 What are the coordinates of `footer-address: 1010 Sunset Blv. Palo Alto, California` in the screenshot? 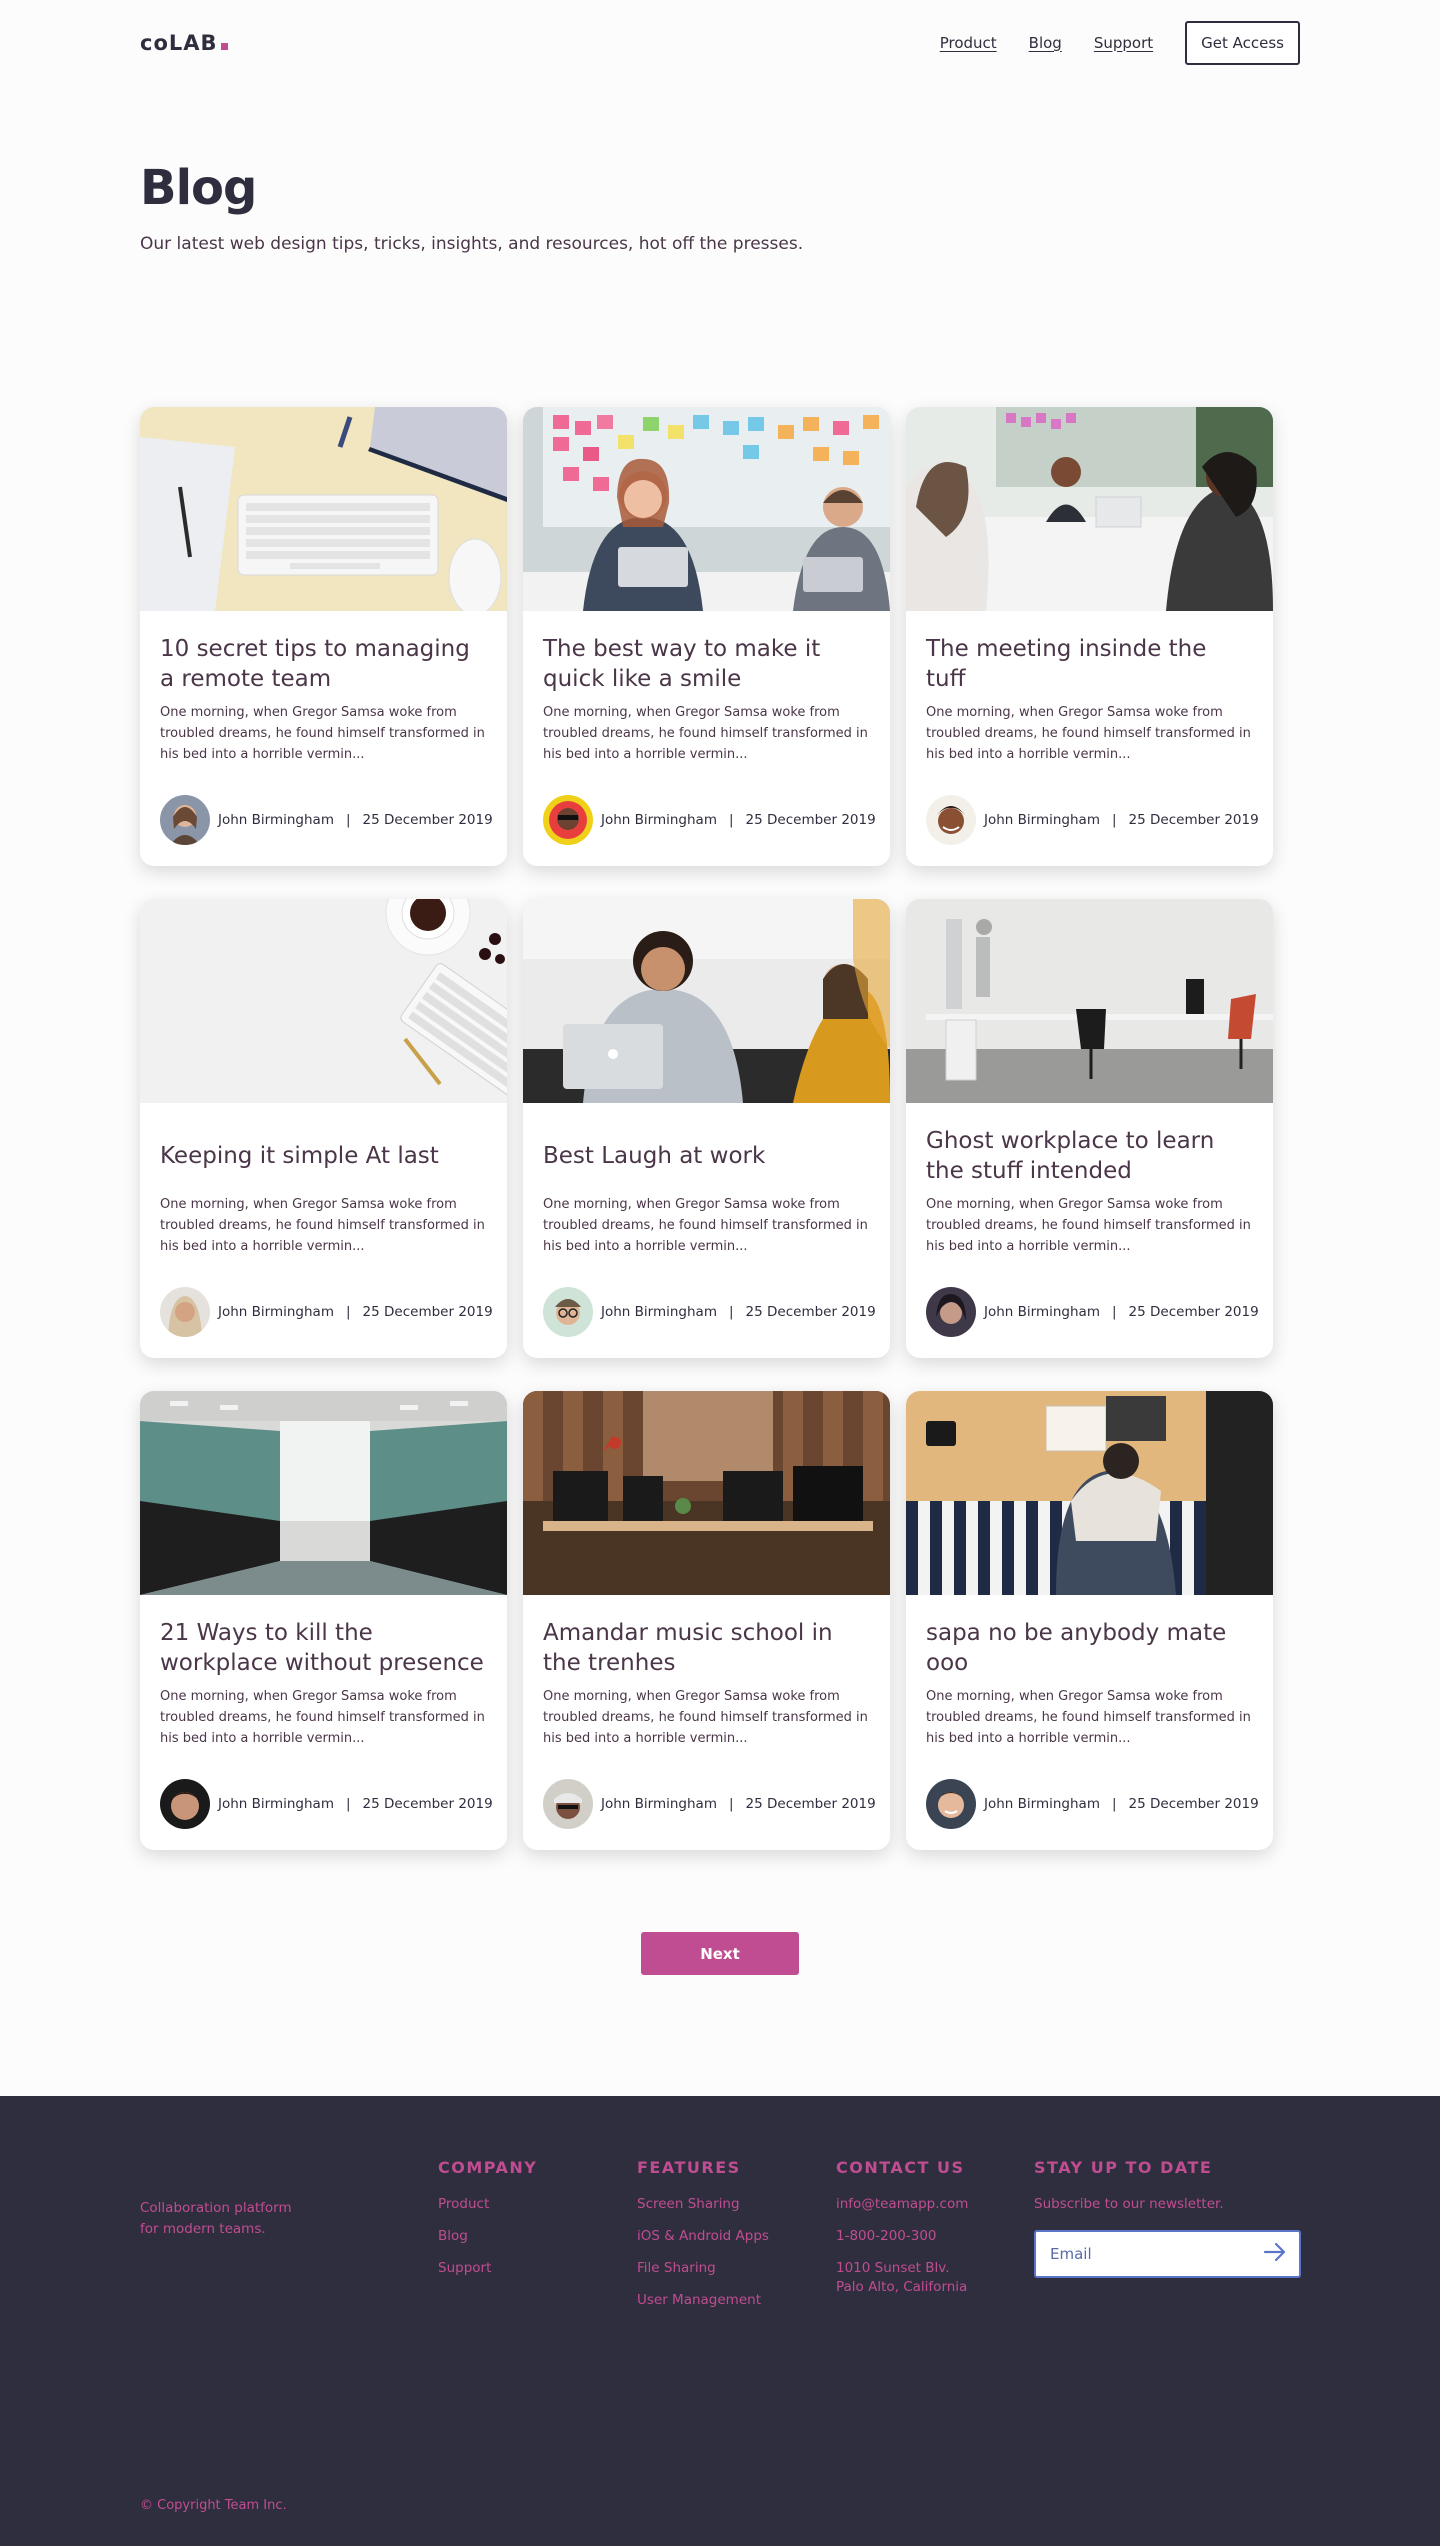 It's located at (902, 2277).